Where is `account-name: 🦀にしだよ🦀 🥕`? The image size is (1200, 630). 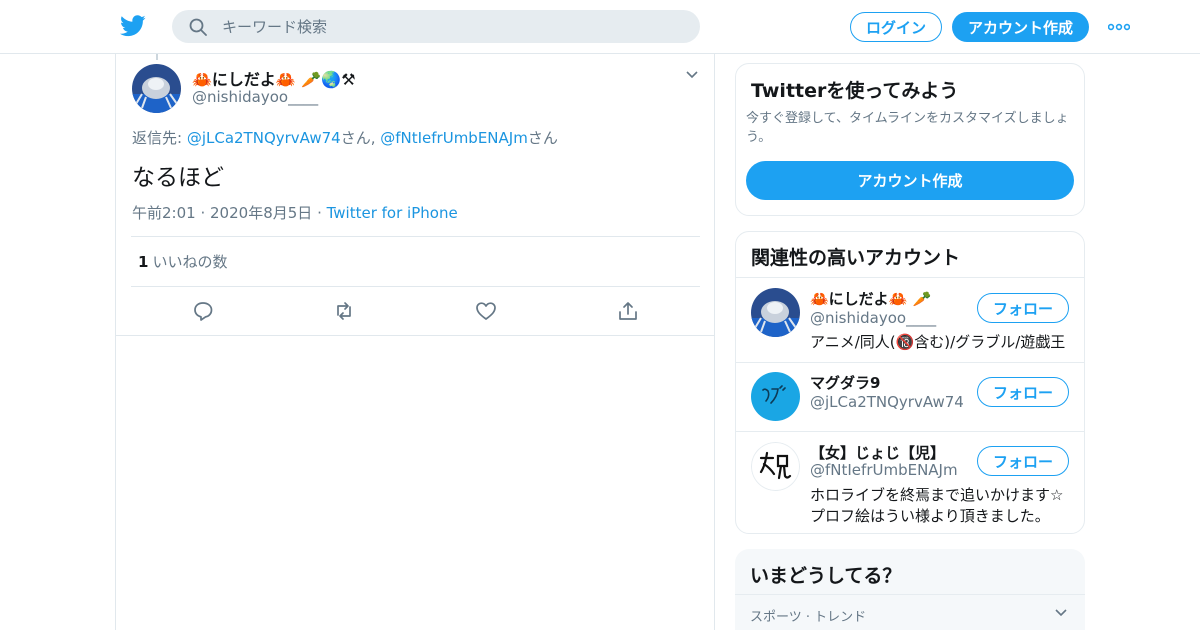
account-name: 🦀にしだよ🦀 🥕 is located at coordinates (870, 298).